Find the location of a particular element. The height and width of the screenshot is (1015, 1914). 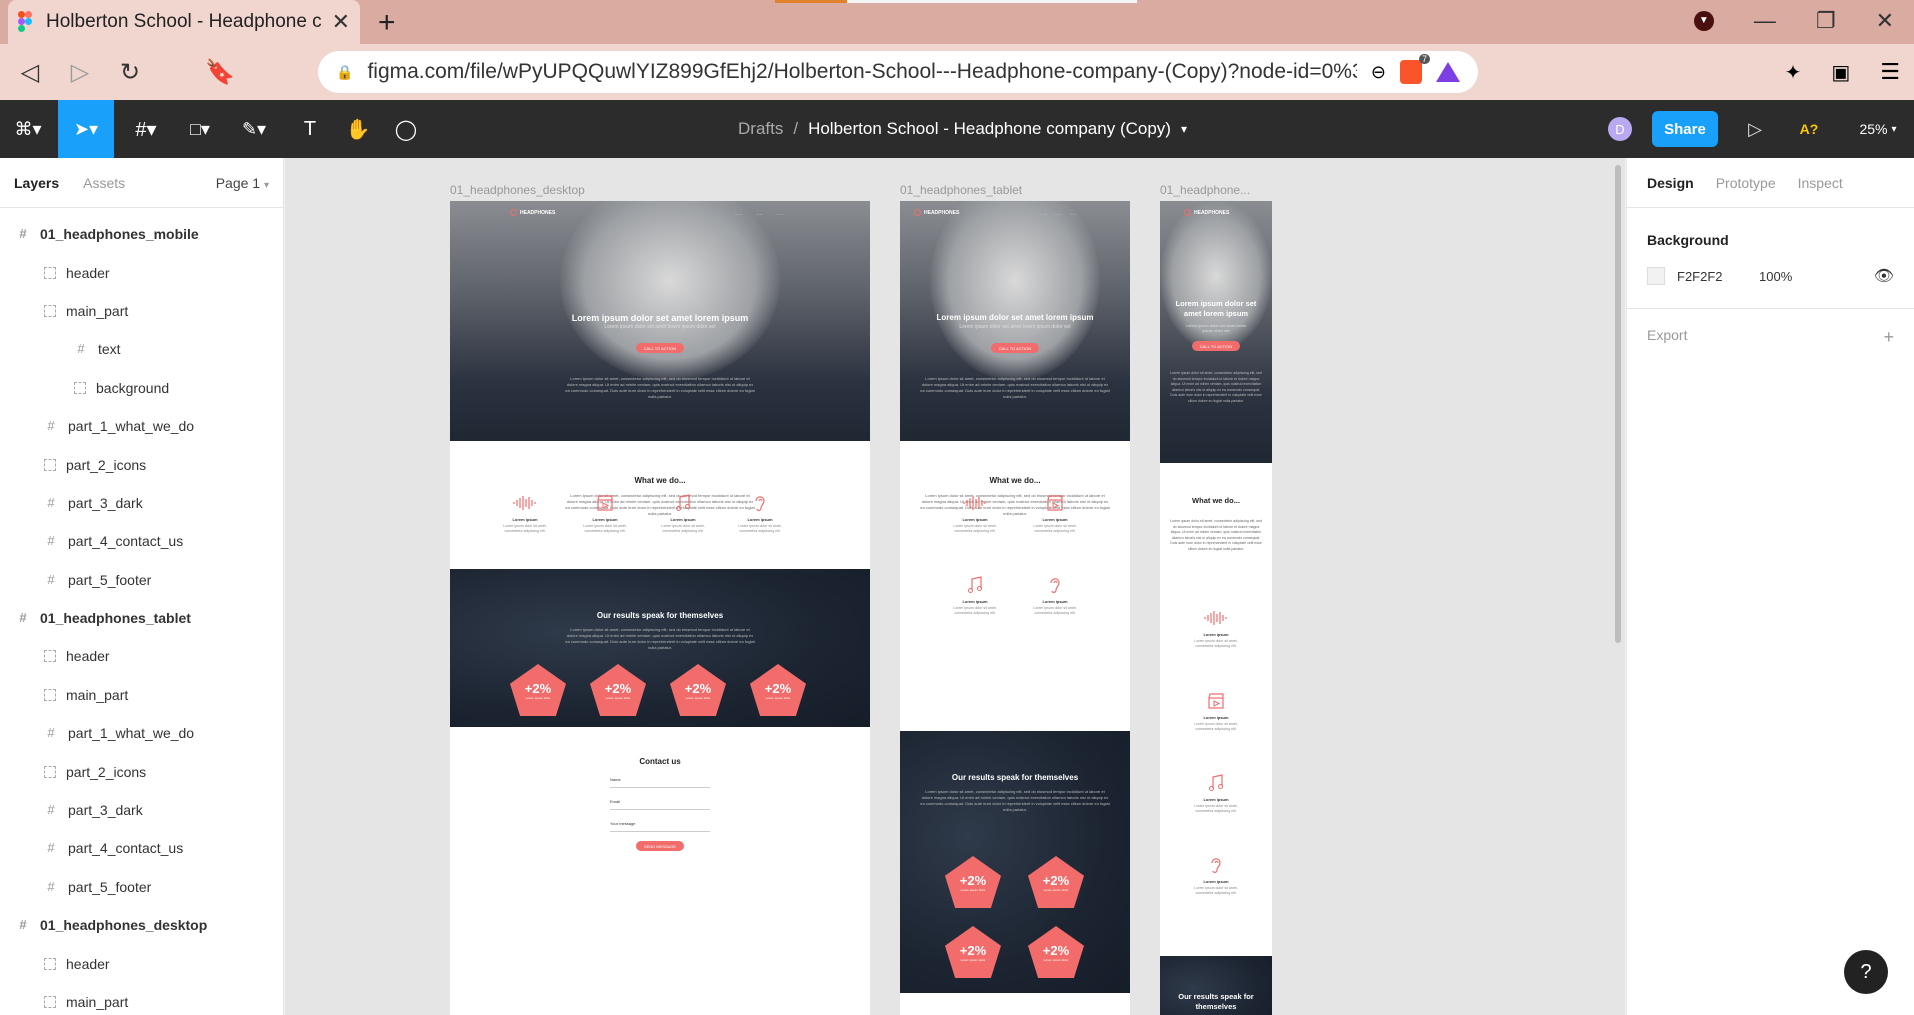

desktop-logo: HEADPHONES is located at coordinates (532, 212).